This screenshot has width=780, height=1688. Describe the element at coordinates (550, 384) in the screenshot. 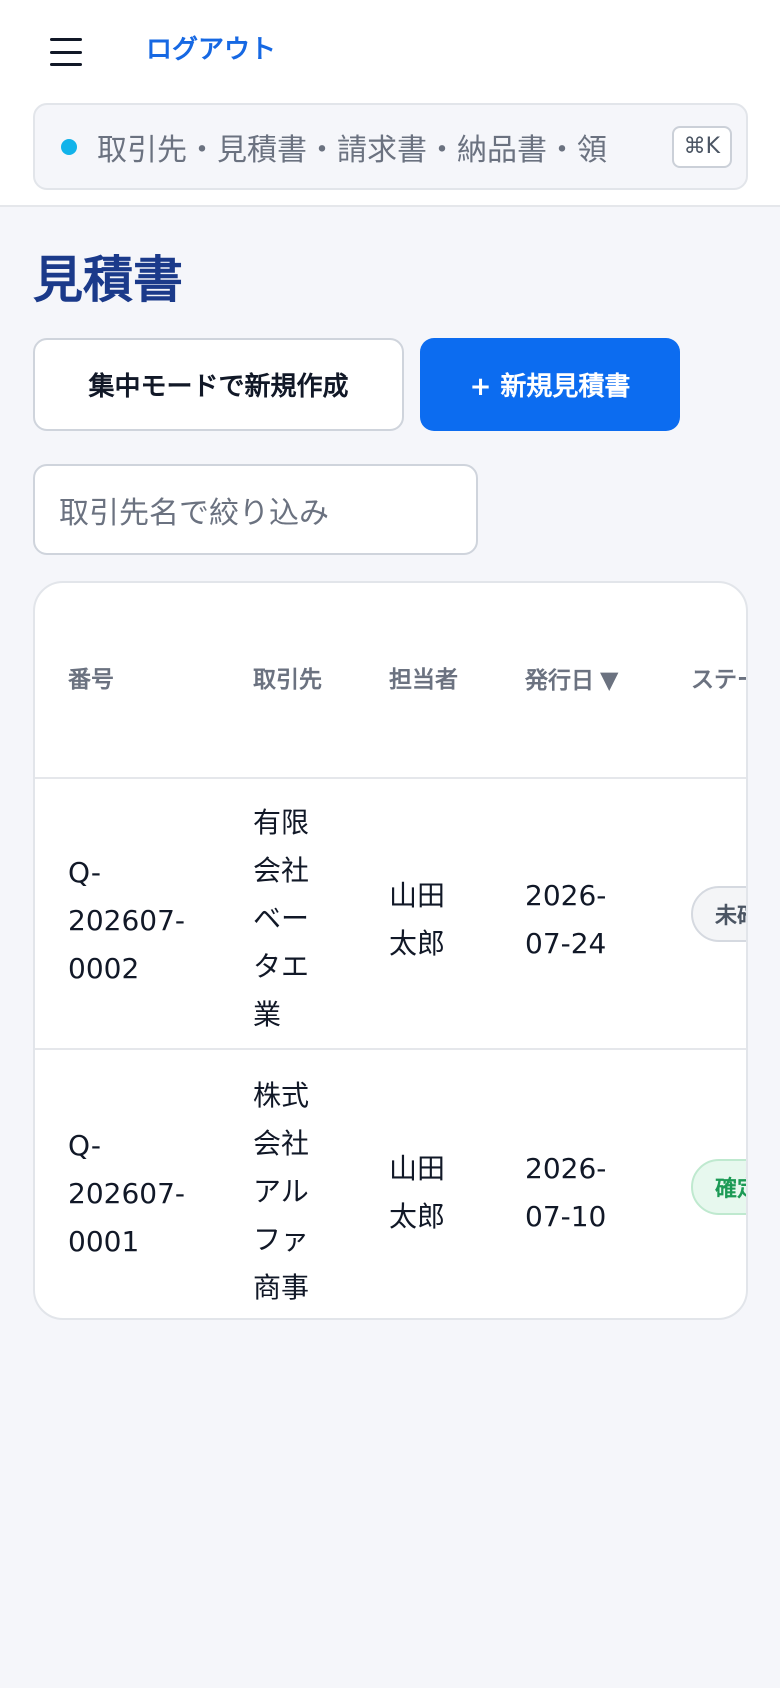

I see `new-quote-button: + 新規見積書` at that location.